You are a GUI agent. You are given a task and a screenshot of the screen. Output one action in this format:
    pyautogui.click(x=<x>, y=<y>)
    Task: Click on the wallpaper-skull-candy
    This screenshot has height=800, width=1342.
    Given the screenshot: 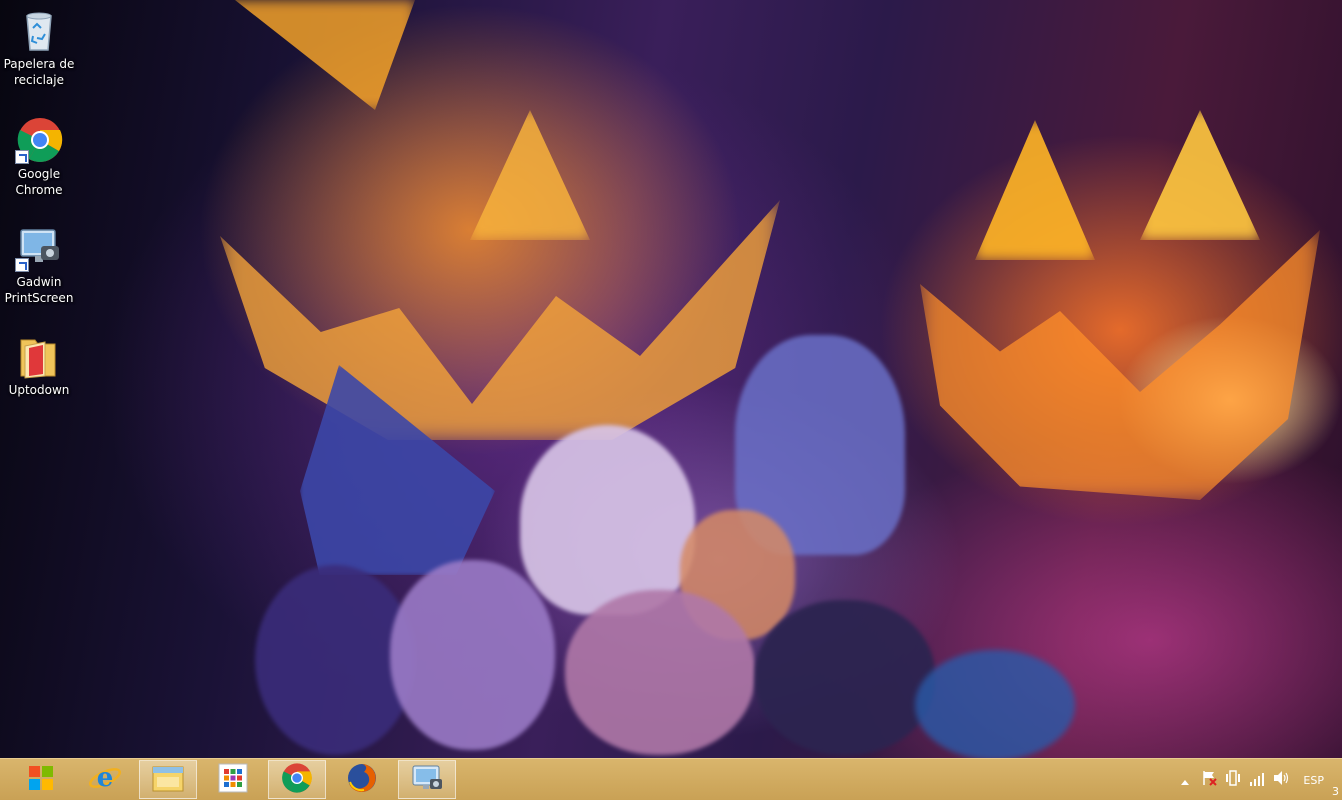 What is the action you would take?
    pyautogui.click(x=607, y=520)
    